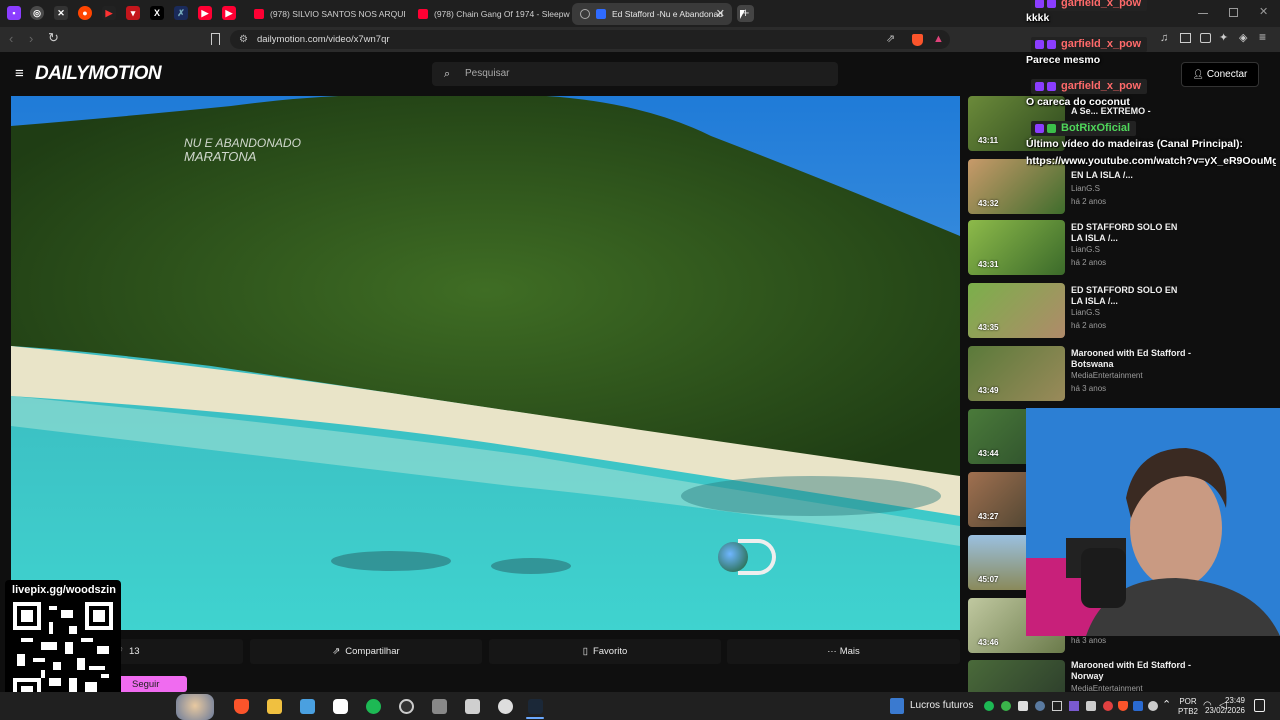 This screenshot has height=720, width=1280. I want to click on reload-icon: ↻, so click(53, 38).